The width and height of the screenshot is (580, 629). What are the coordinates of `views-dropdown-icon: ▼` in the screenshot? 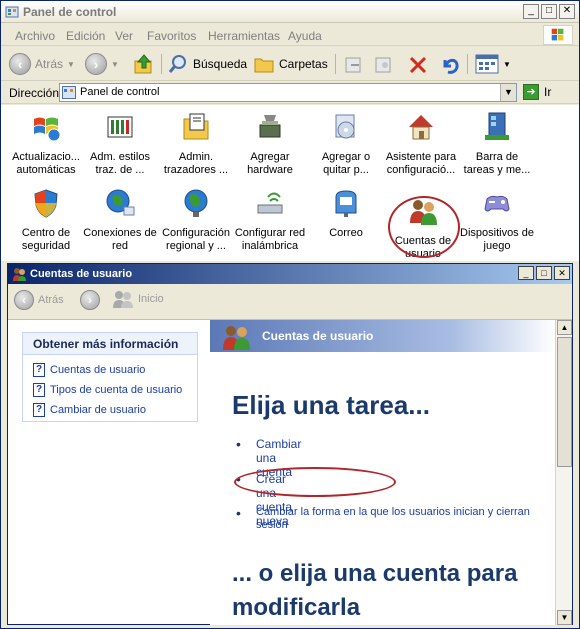 It's located at (507, 64).